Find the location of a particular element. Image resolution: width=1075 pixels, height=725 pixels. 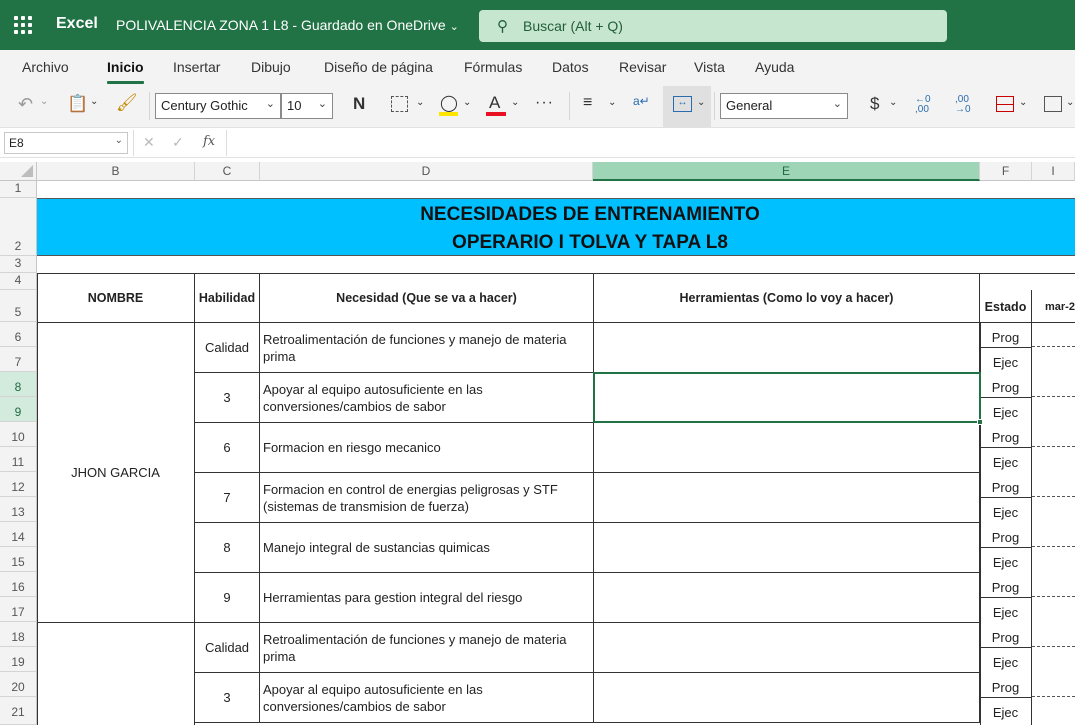

wrap-text-icon: a↵ is located at coordinates (641, 106).